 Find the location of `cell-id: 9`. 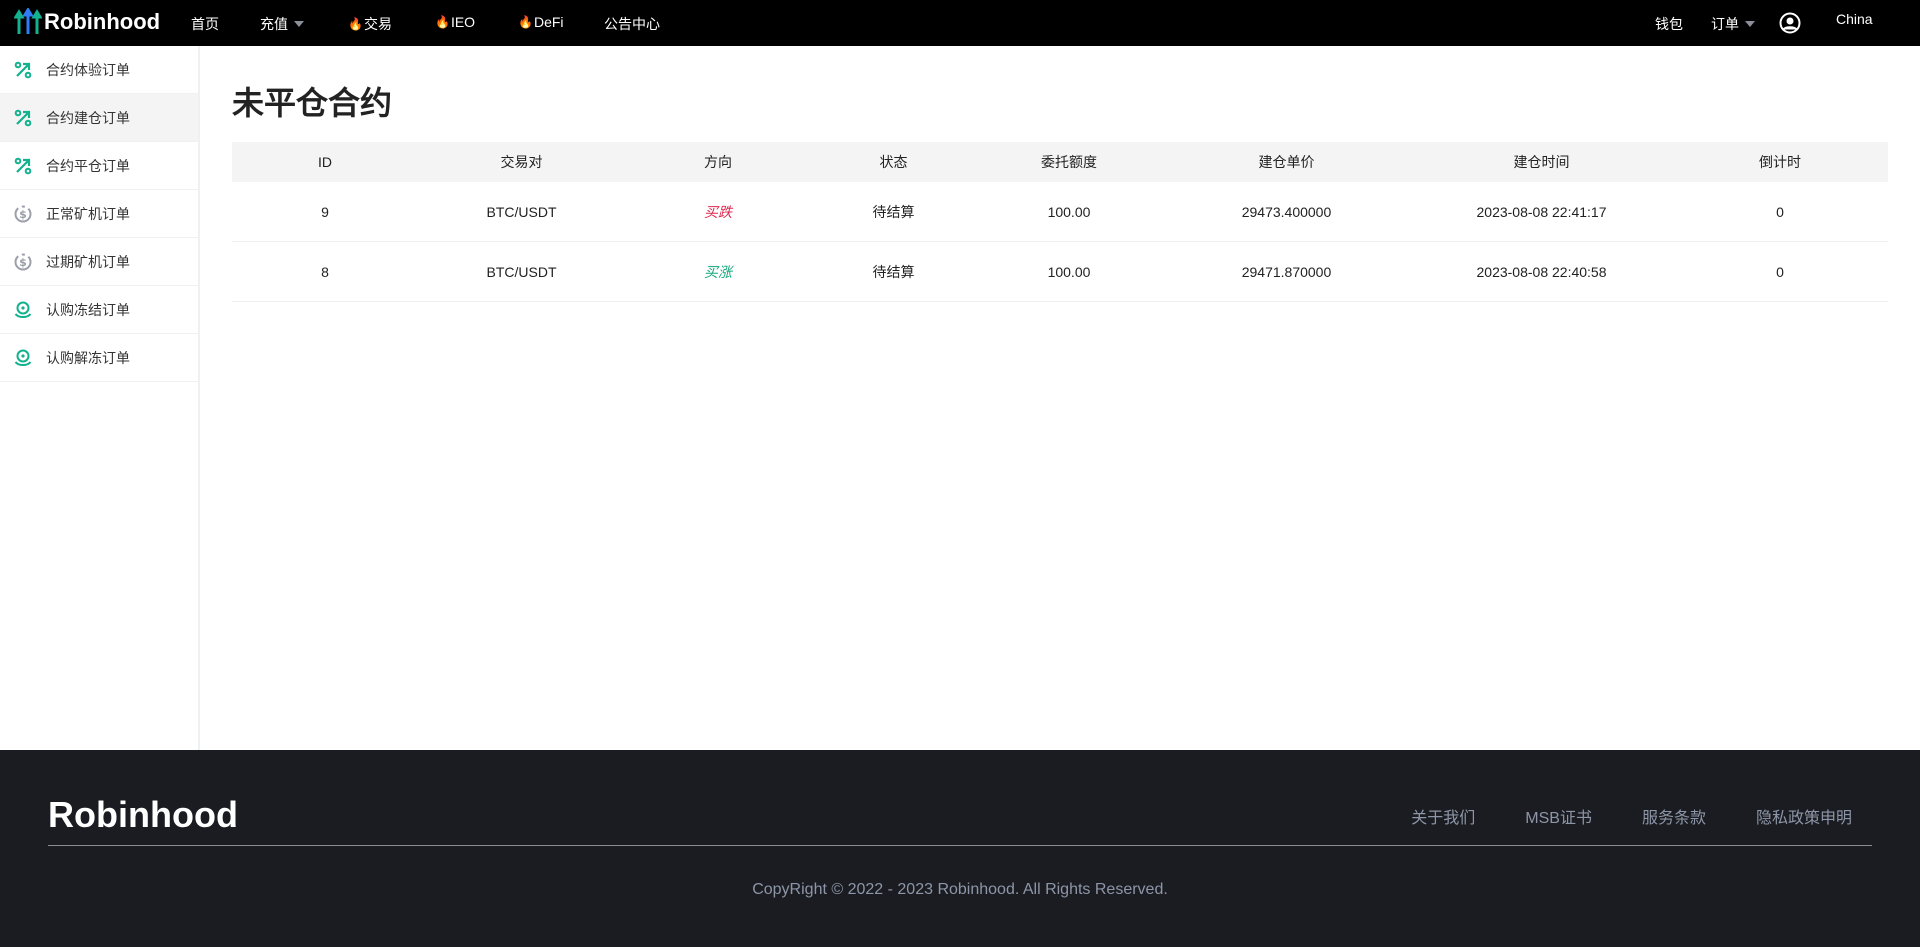

cell-id: 9 is located at coordinates (325, 211).